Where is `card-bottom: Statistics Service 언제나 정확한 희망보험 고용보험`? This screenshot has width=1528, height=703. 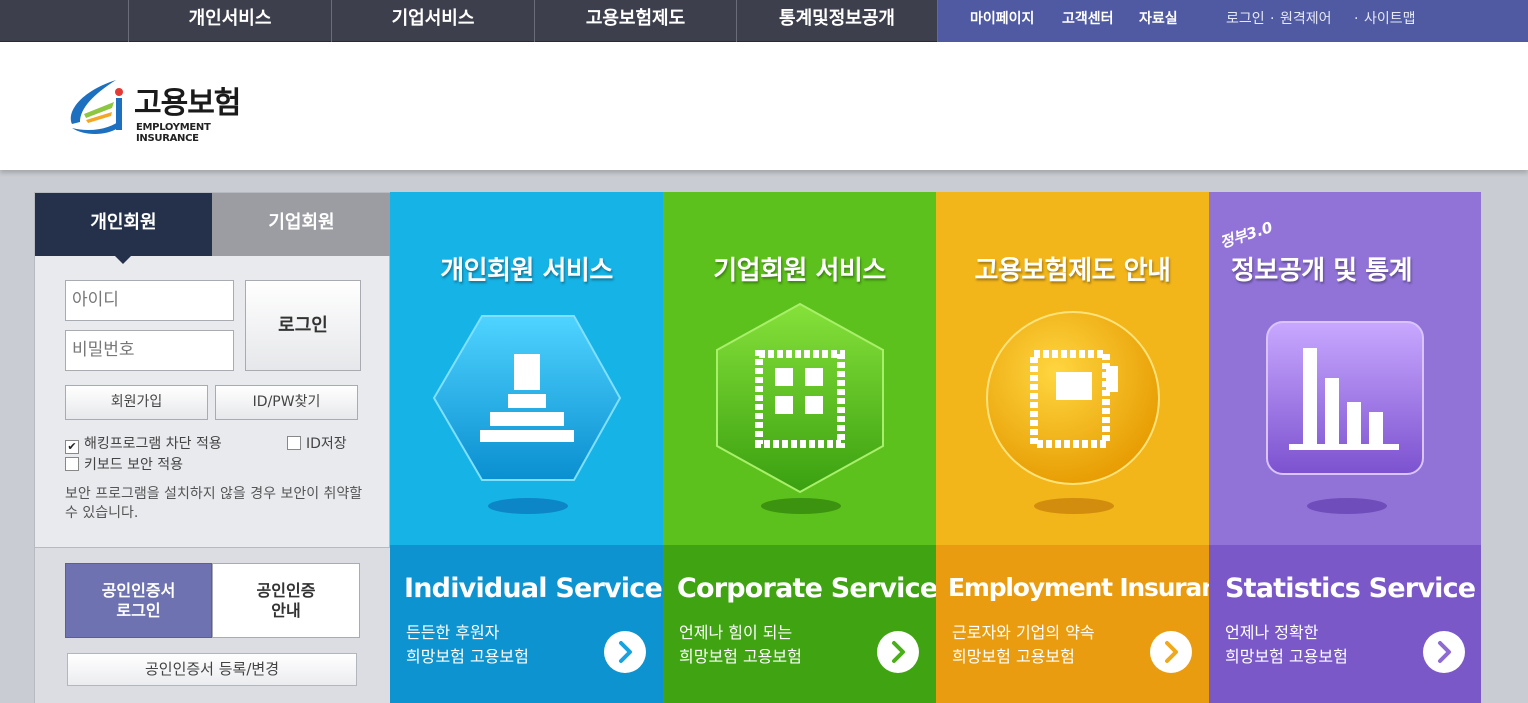
card-bottom: Statistics Service 언제나 정확한 희망보험 고용보험 is located at coordinates (1345, 624).